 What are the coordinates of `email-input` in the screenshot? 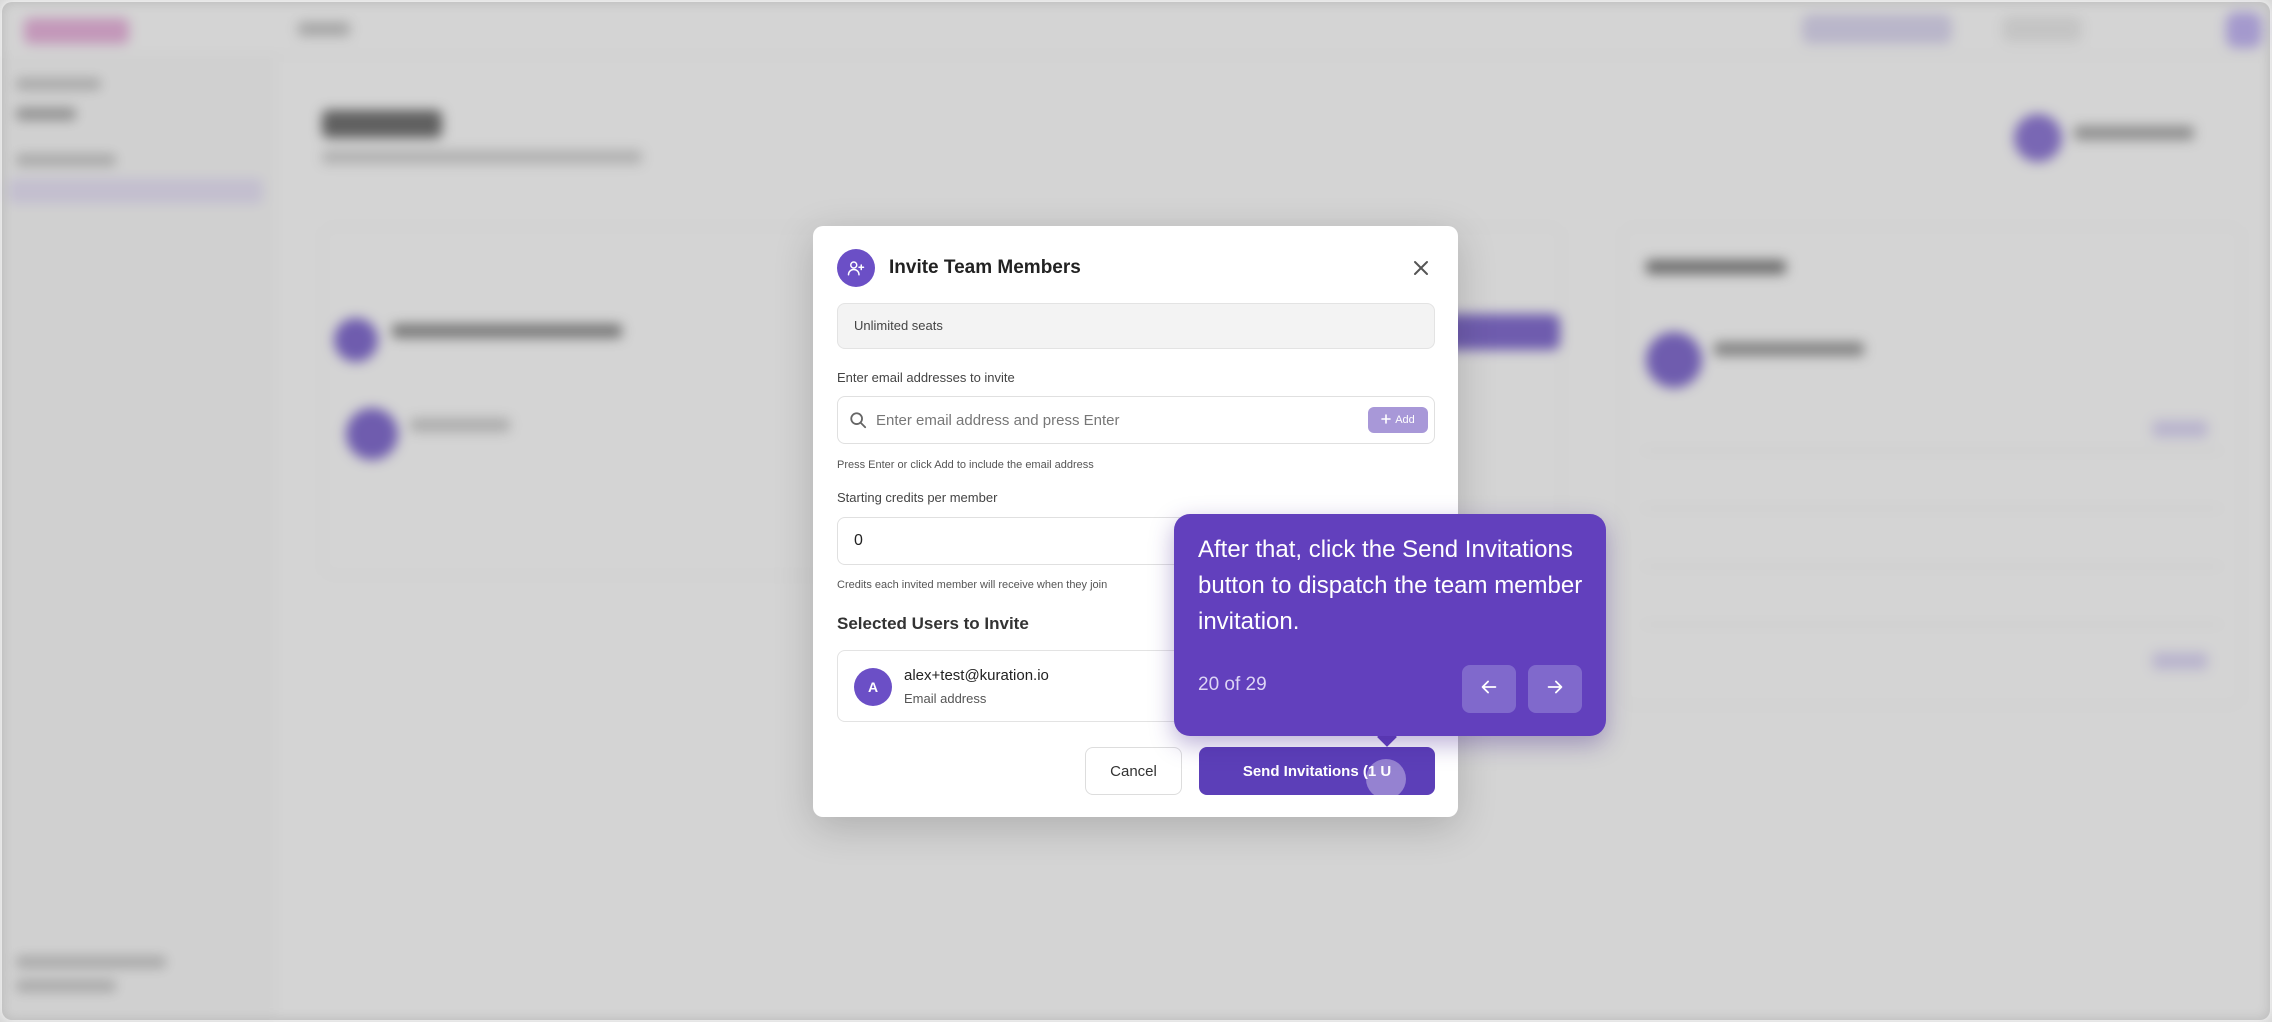 It's located at (1111, 420).